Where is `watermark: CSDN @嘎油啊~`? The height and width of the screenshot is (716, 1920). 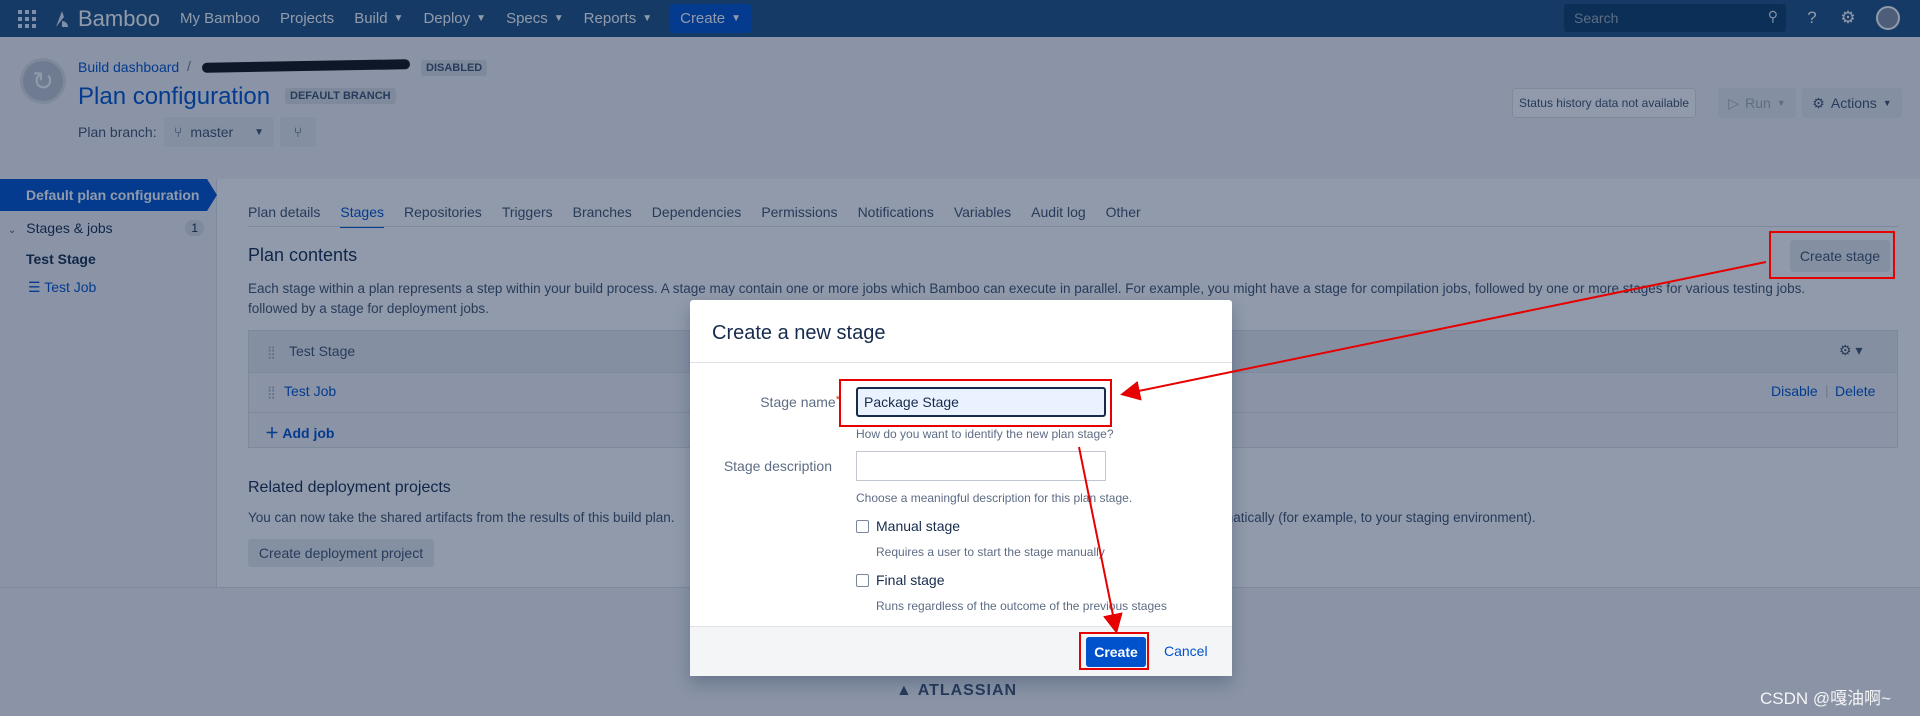
watermark: CSDN @嘎油啊~ is located at coordinates (1826, 698).